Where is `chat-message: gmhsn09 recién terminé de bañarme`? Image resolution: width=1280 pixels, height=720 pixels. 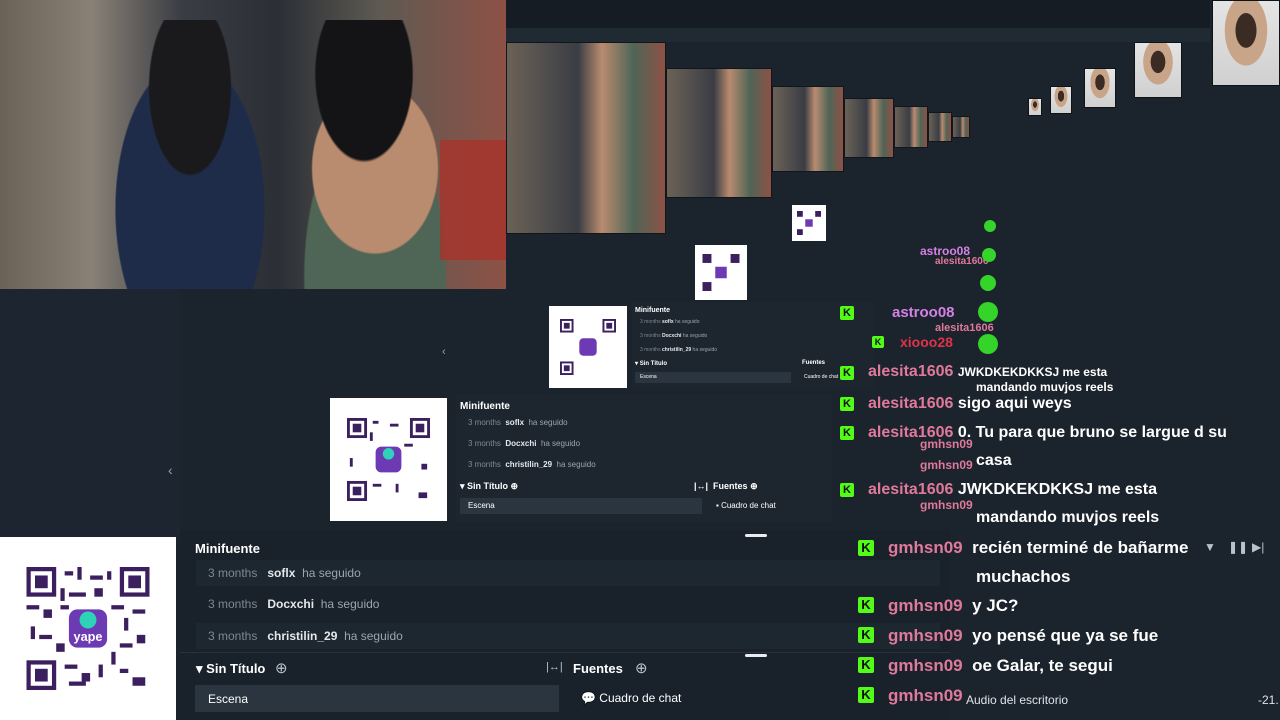
chat-message: gmhsn09 recién terminé de bañarme is located at coordinates (1038, 547).